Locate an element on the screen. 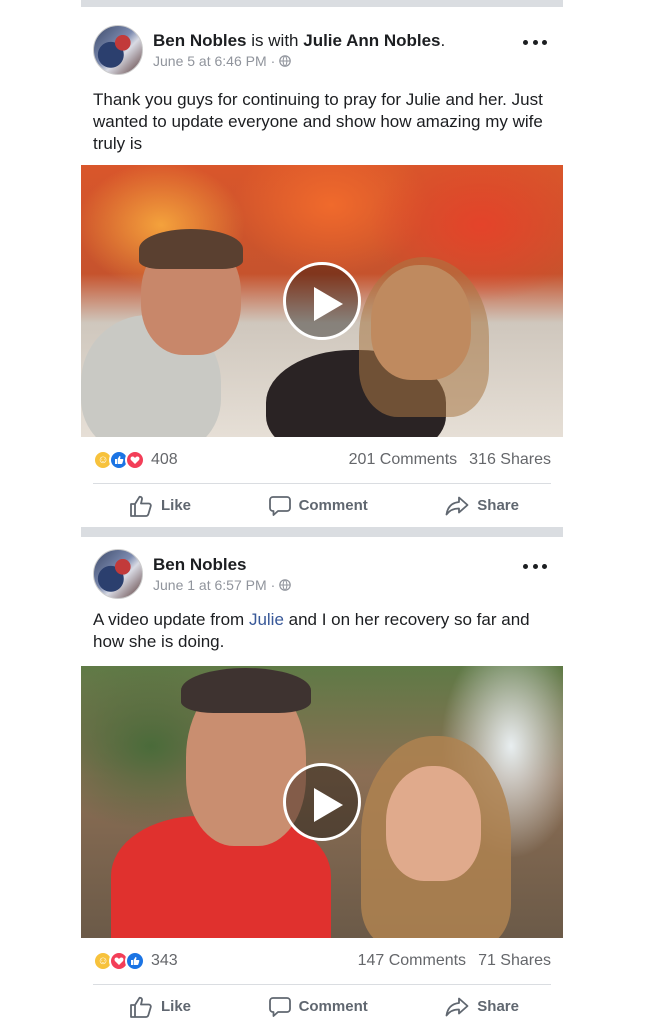 Image resolution: width=660 pixels, height=1023 pixels. tagged-name: Julie Ann Nobles is located at coordinates (371, 40).